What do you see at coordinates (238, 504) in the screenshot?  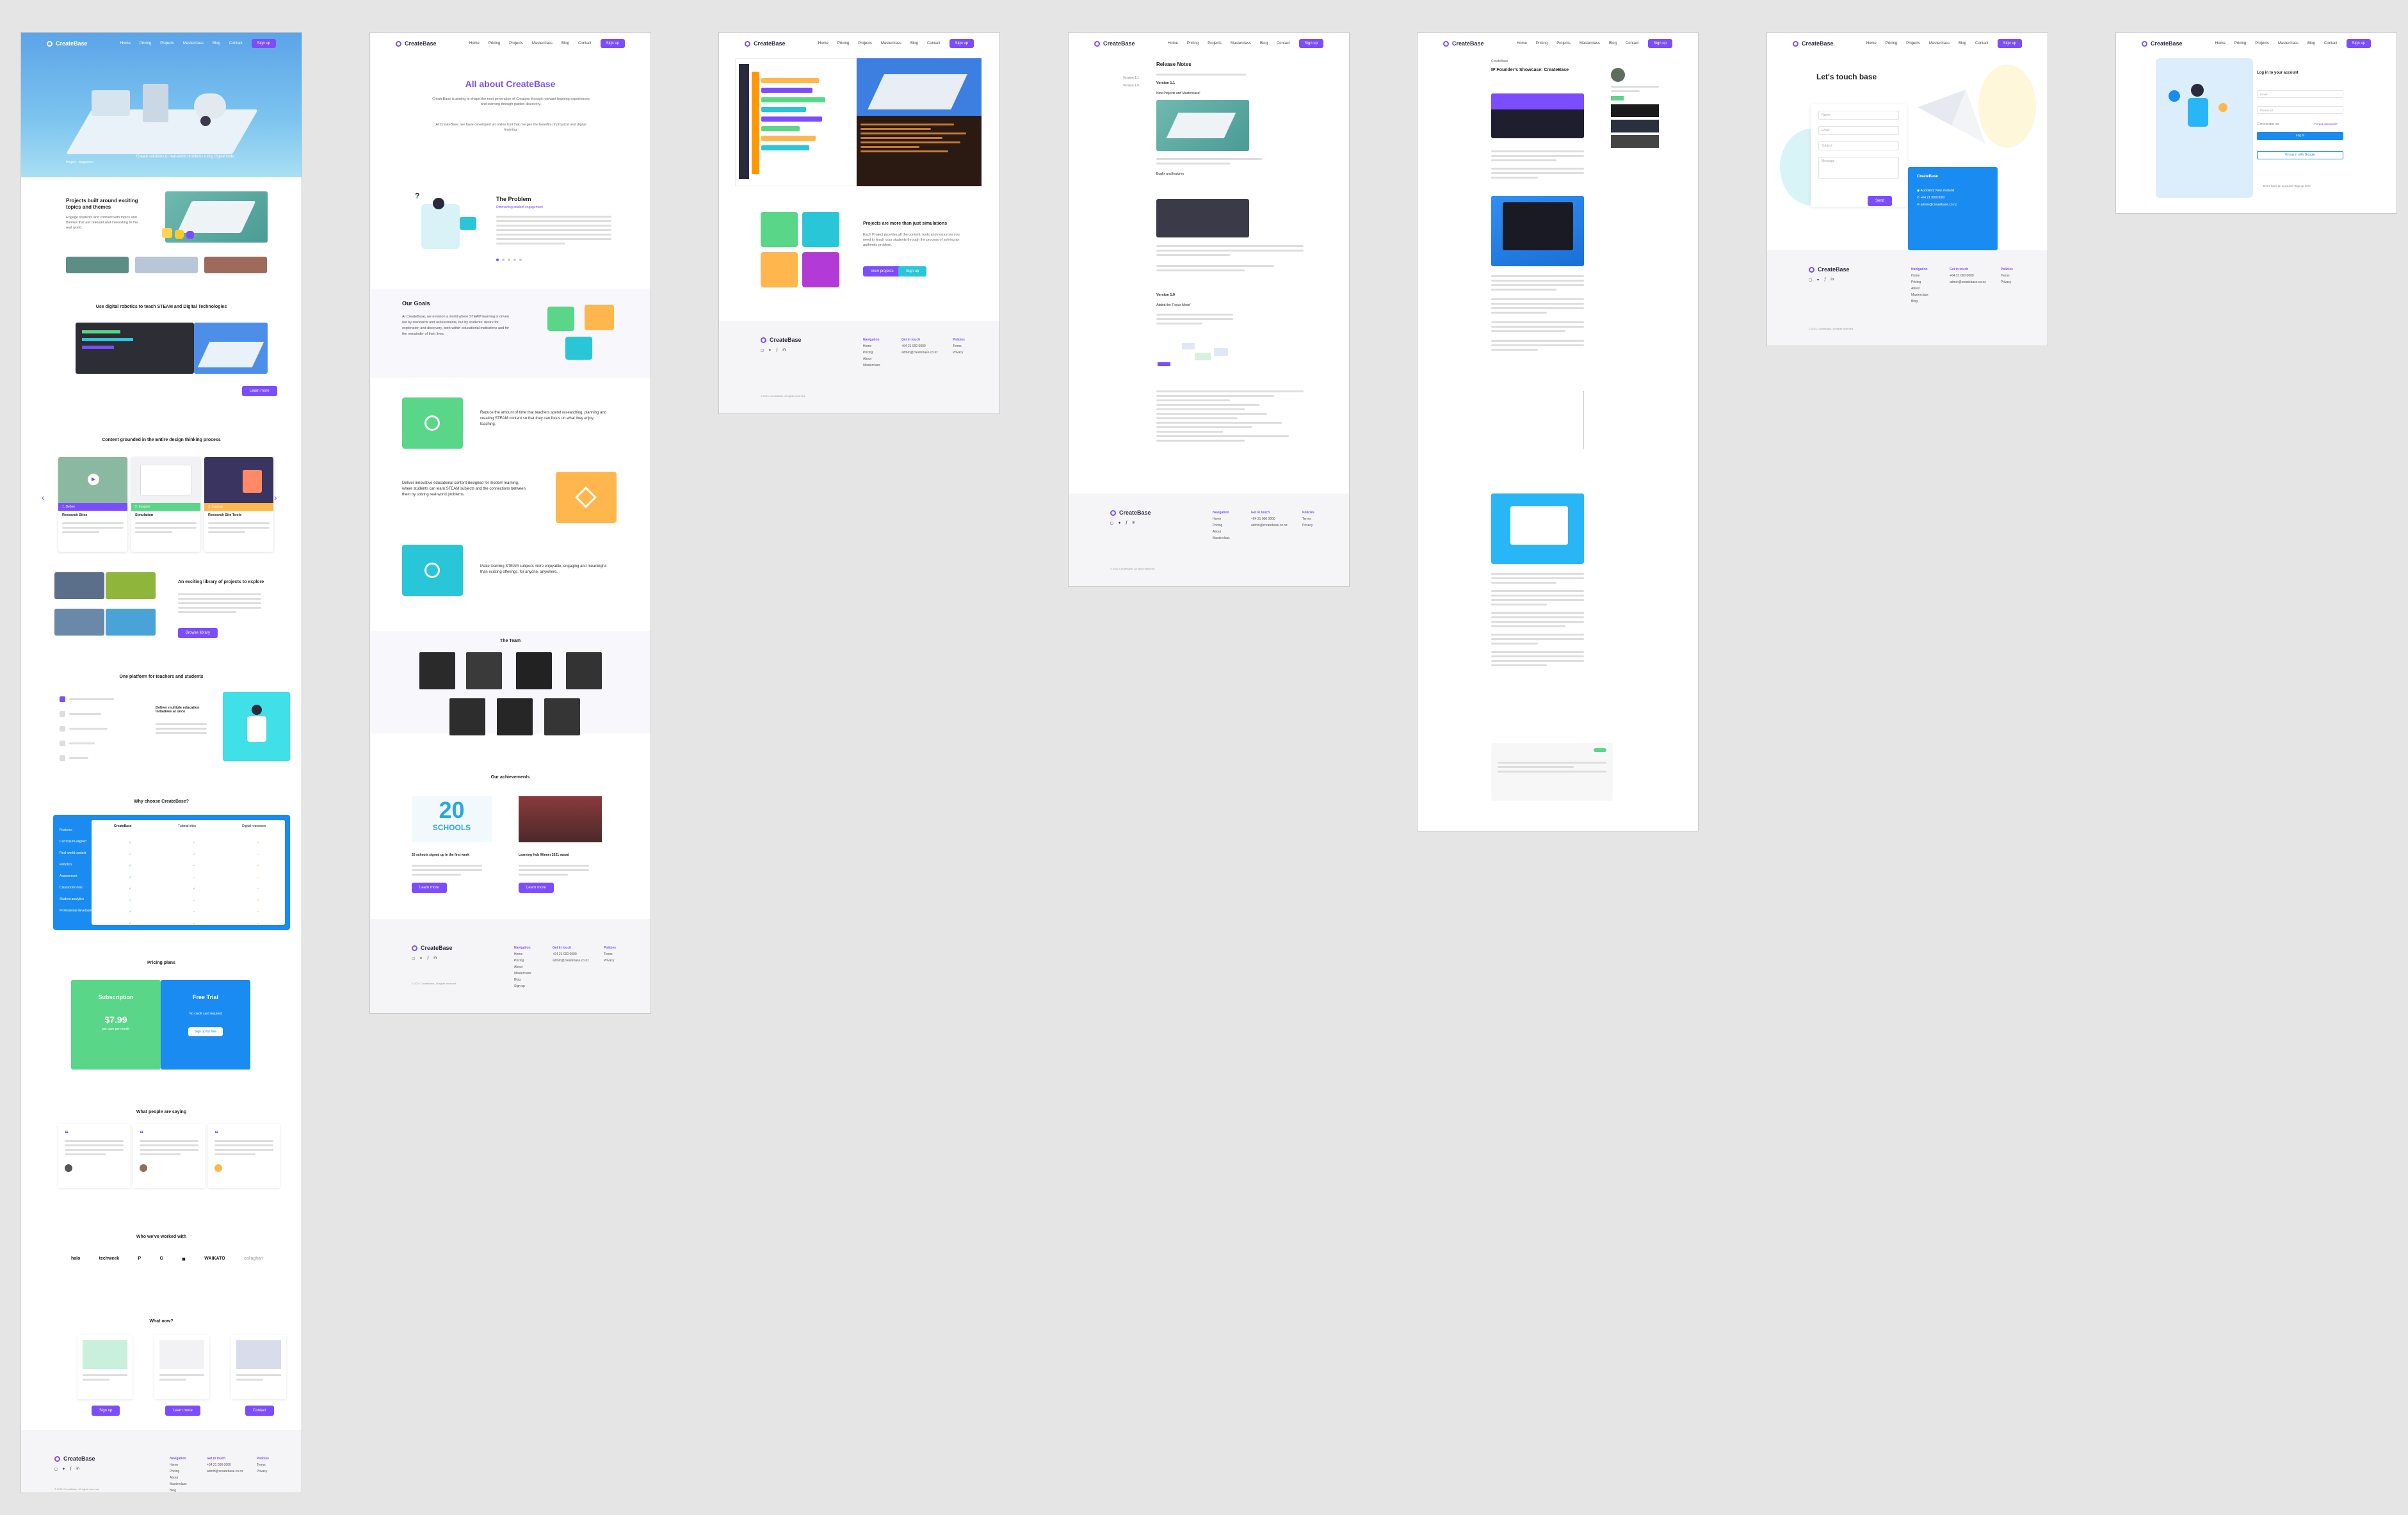 I see `s3-card-3: 3. Improve Research Site Tools` at bounding box center [238, 504].